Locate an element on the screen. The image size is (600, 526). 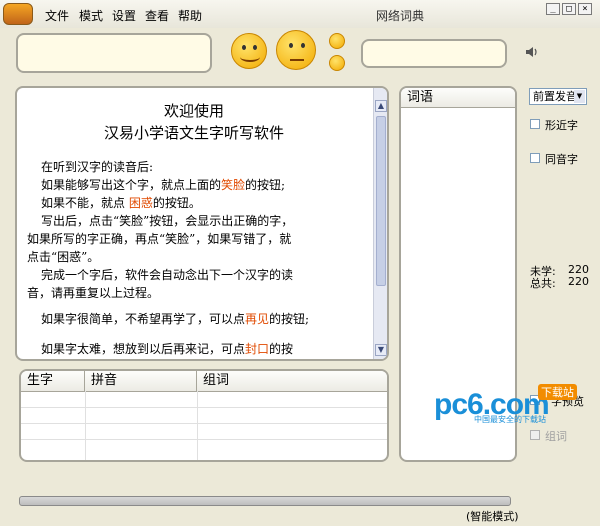
mode-status: (智能模式) is located at coordinates (492, 516).